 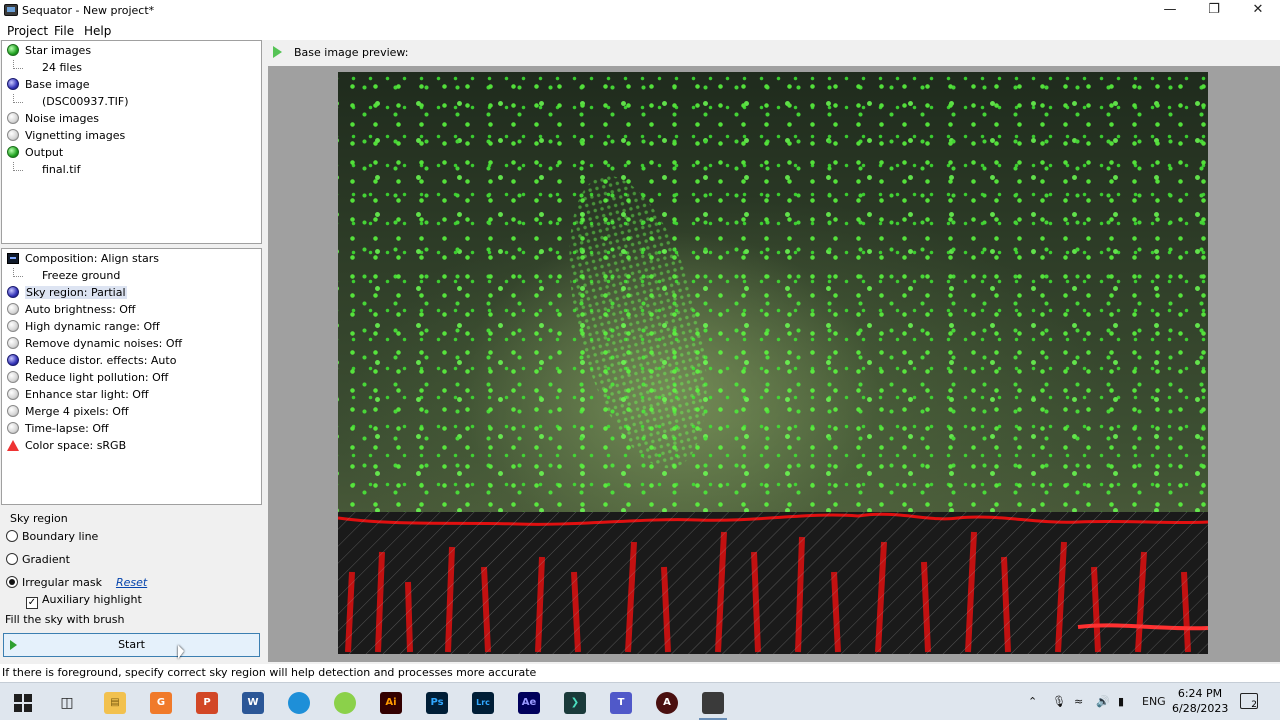 I want to click on gradient-label: Gradient, so click(x=46, y=559).